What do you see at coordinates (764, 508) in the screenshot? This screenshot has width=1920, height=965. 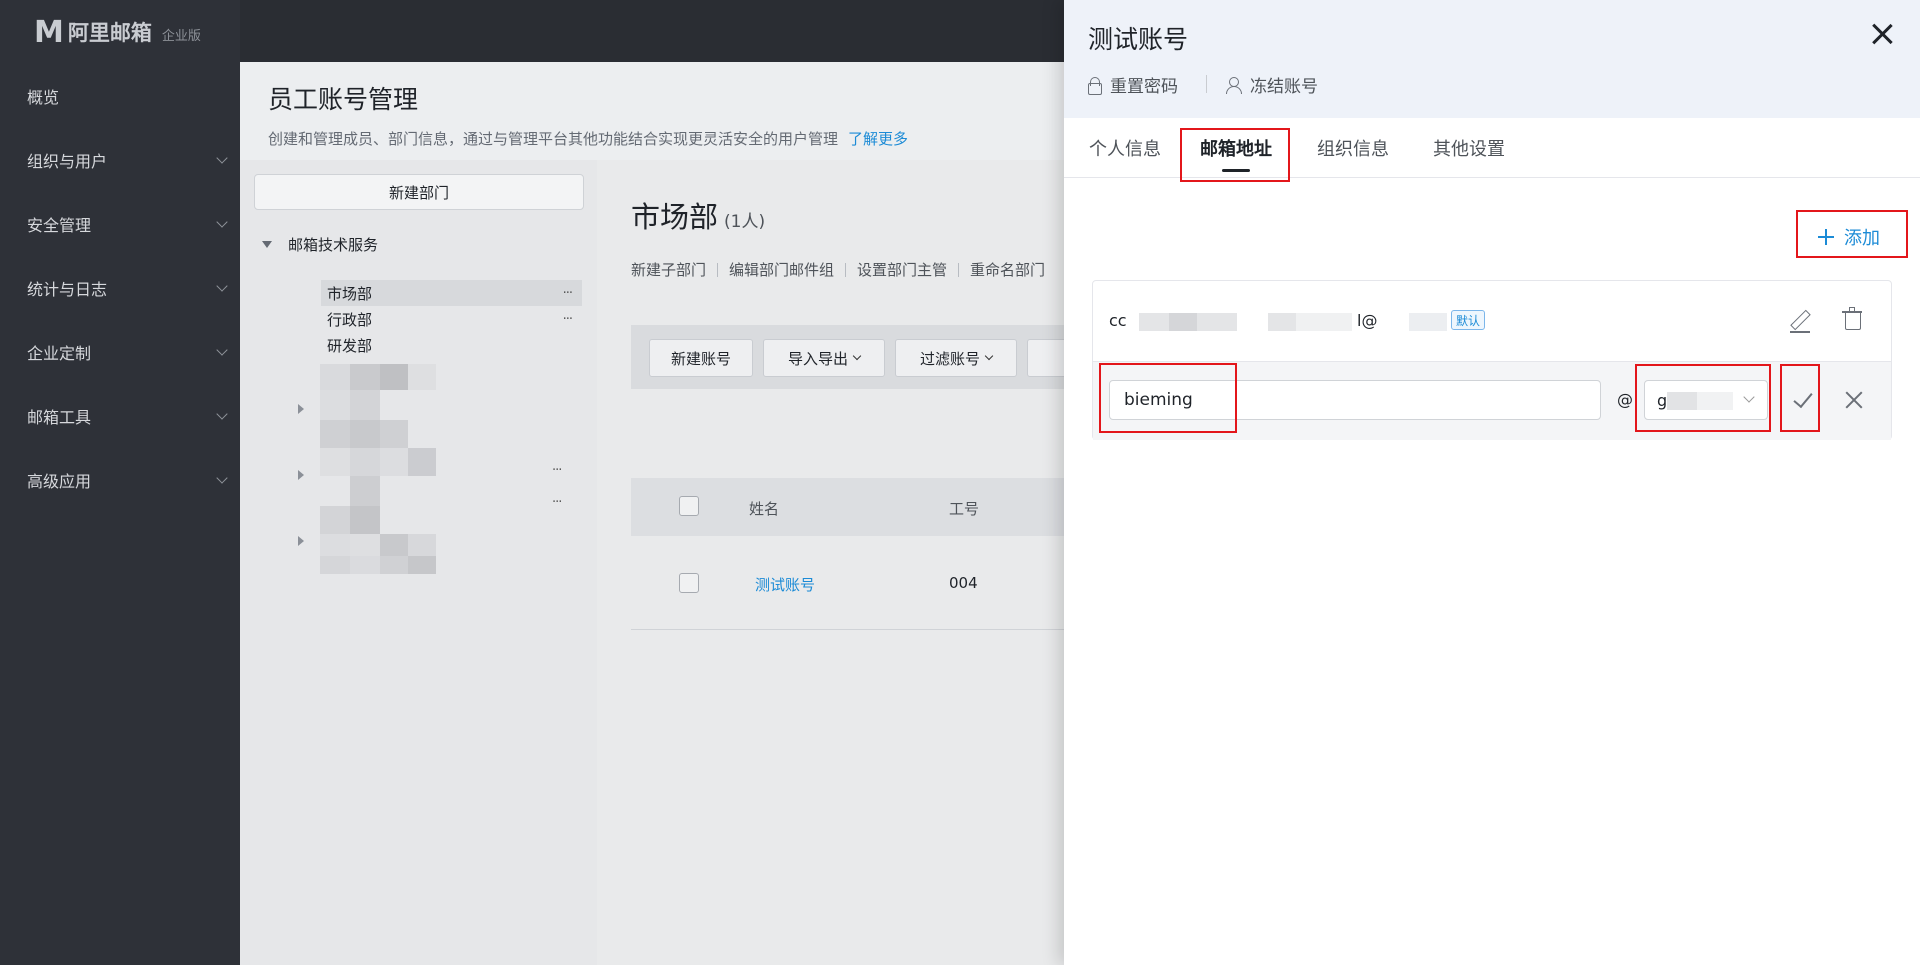 I see `column-header-name: 姓名` at bounding box center [764, 508].